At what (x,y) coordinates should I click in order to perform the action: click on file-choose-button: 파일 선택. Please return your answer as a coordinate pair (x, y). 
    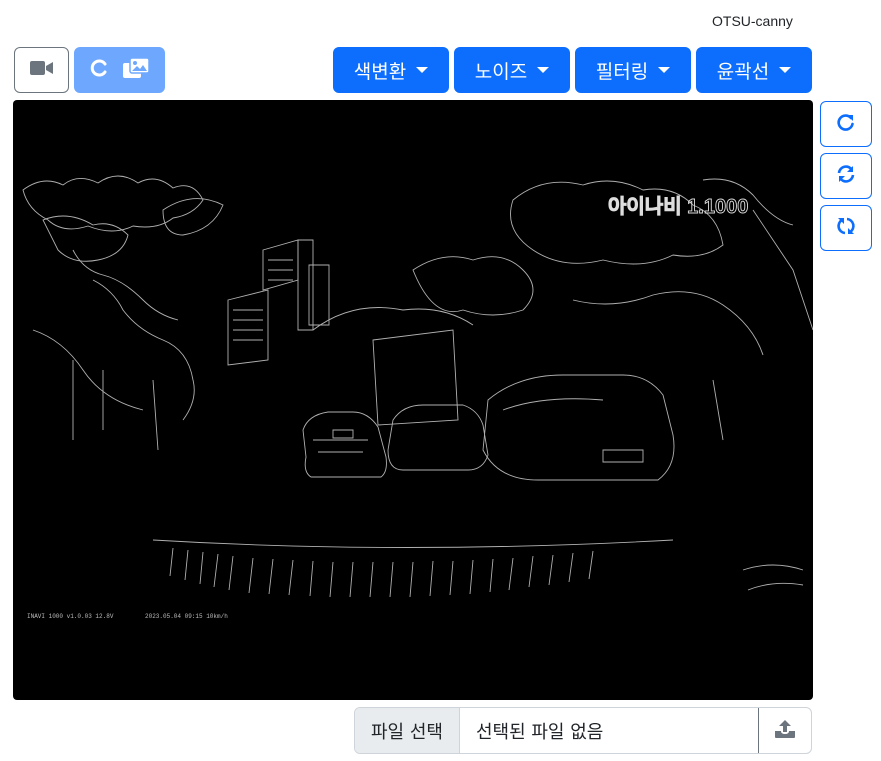
    Looking at the image, I should click on (407, 730).